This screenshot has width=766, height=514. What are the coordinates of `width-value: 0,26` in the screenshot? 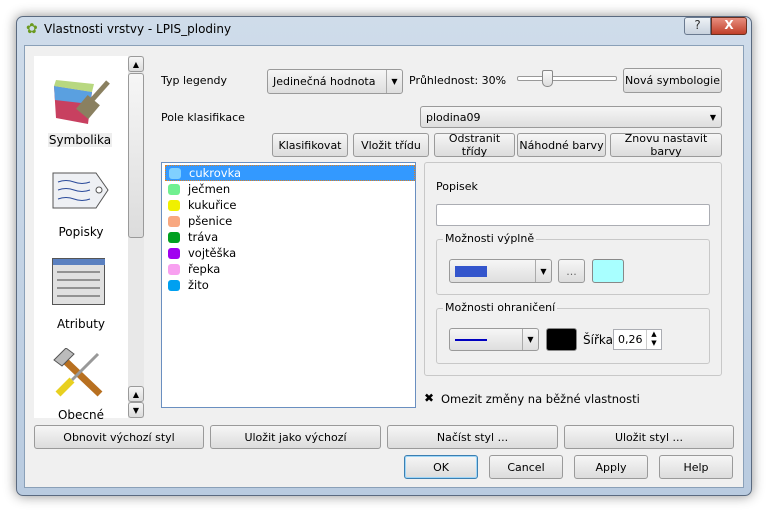 It's located at (630, 339).